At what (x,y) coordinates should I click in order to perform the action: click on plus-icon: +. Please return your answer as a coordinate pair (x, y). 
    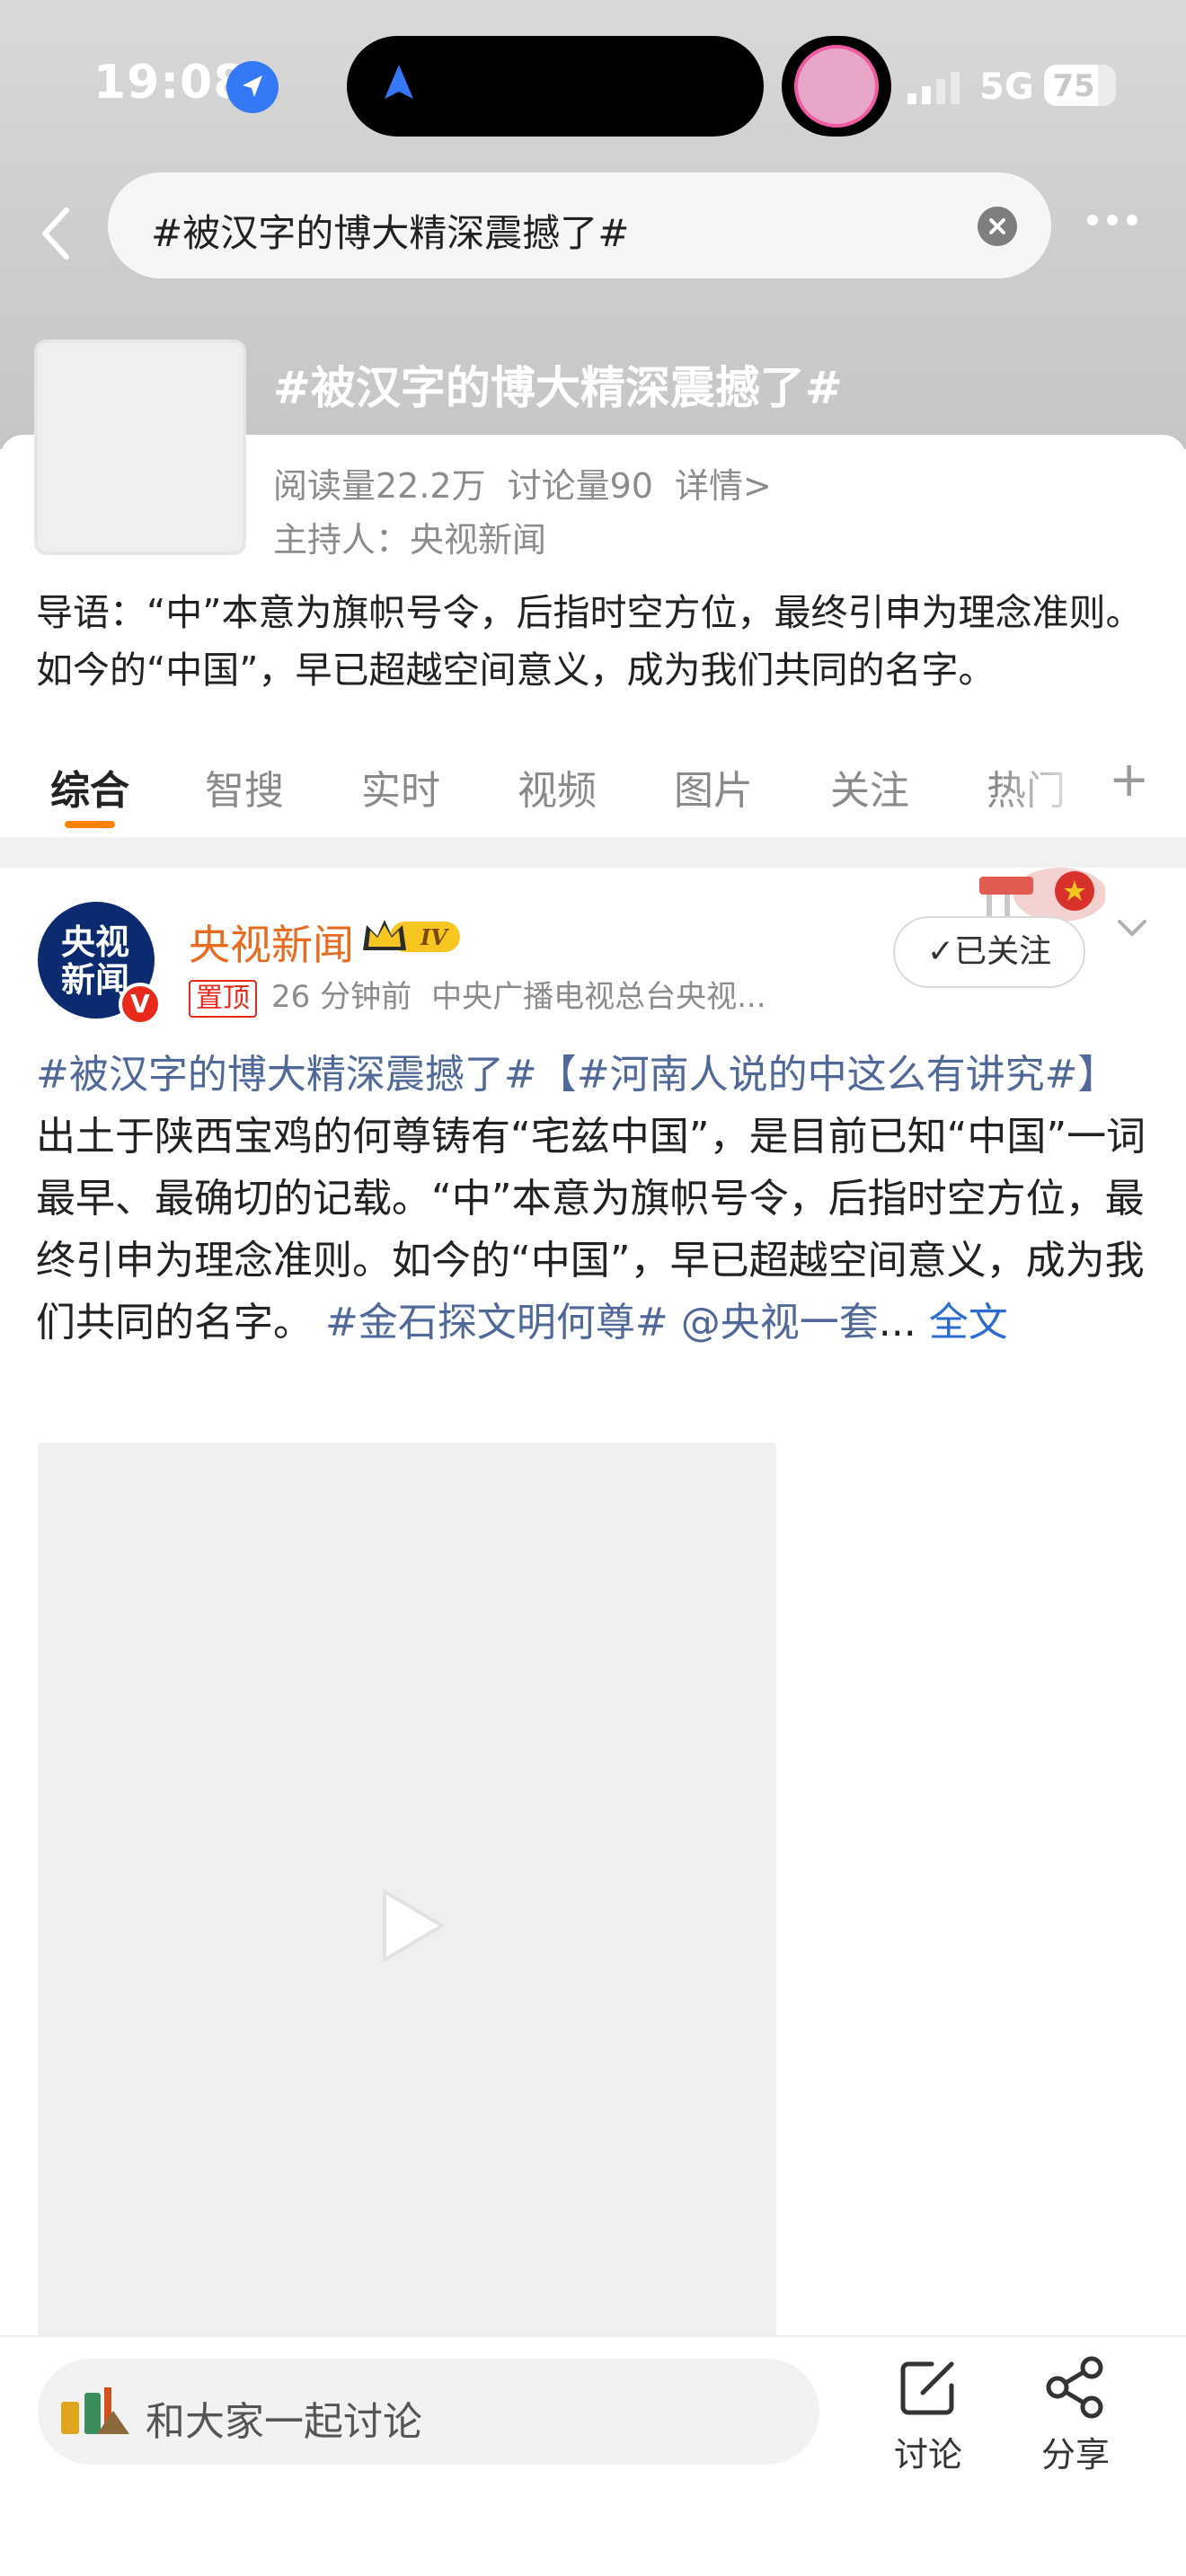
    Looking at the image, I should click on (1129, 779).